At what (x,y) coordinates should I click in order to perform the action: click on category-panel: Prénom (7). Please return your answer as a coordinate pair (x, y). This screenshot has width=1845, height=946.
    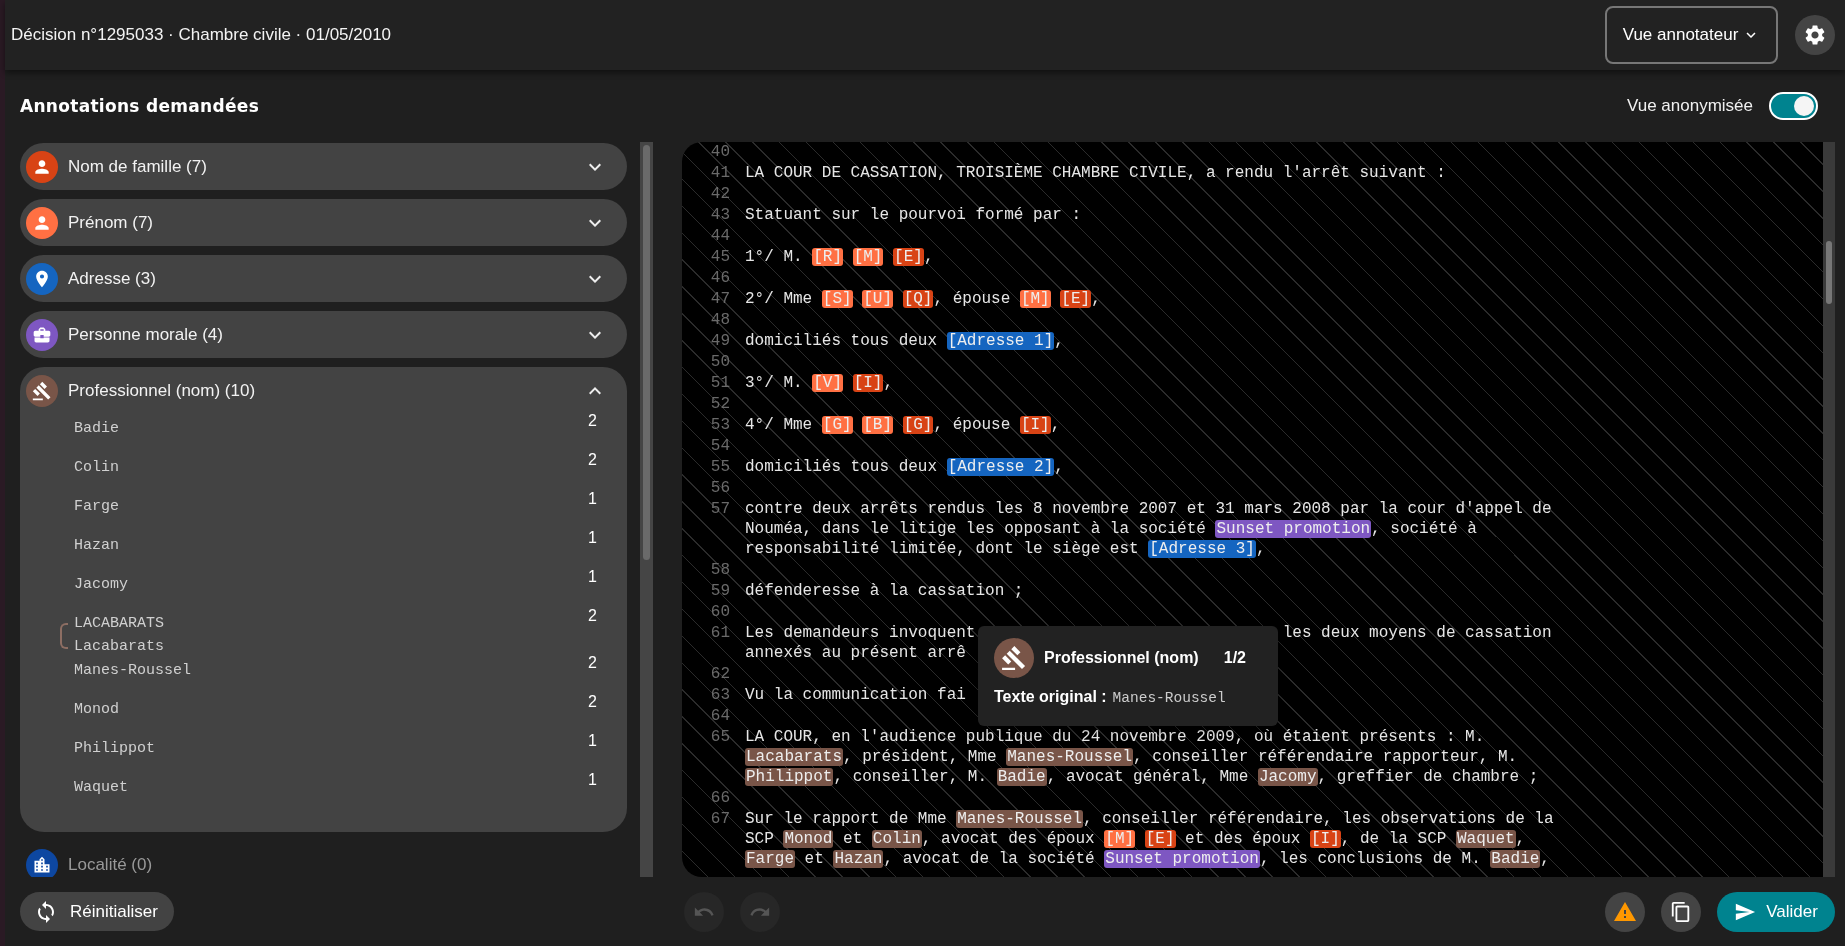
    Looking at the image, I should click on (323, 222).